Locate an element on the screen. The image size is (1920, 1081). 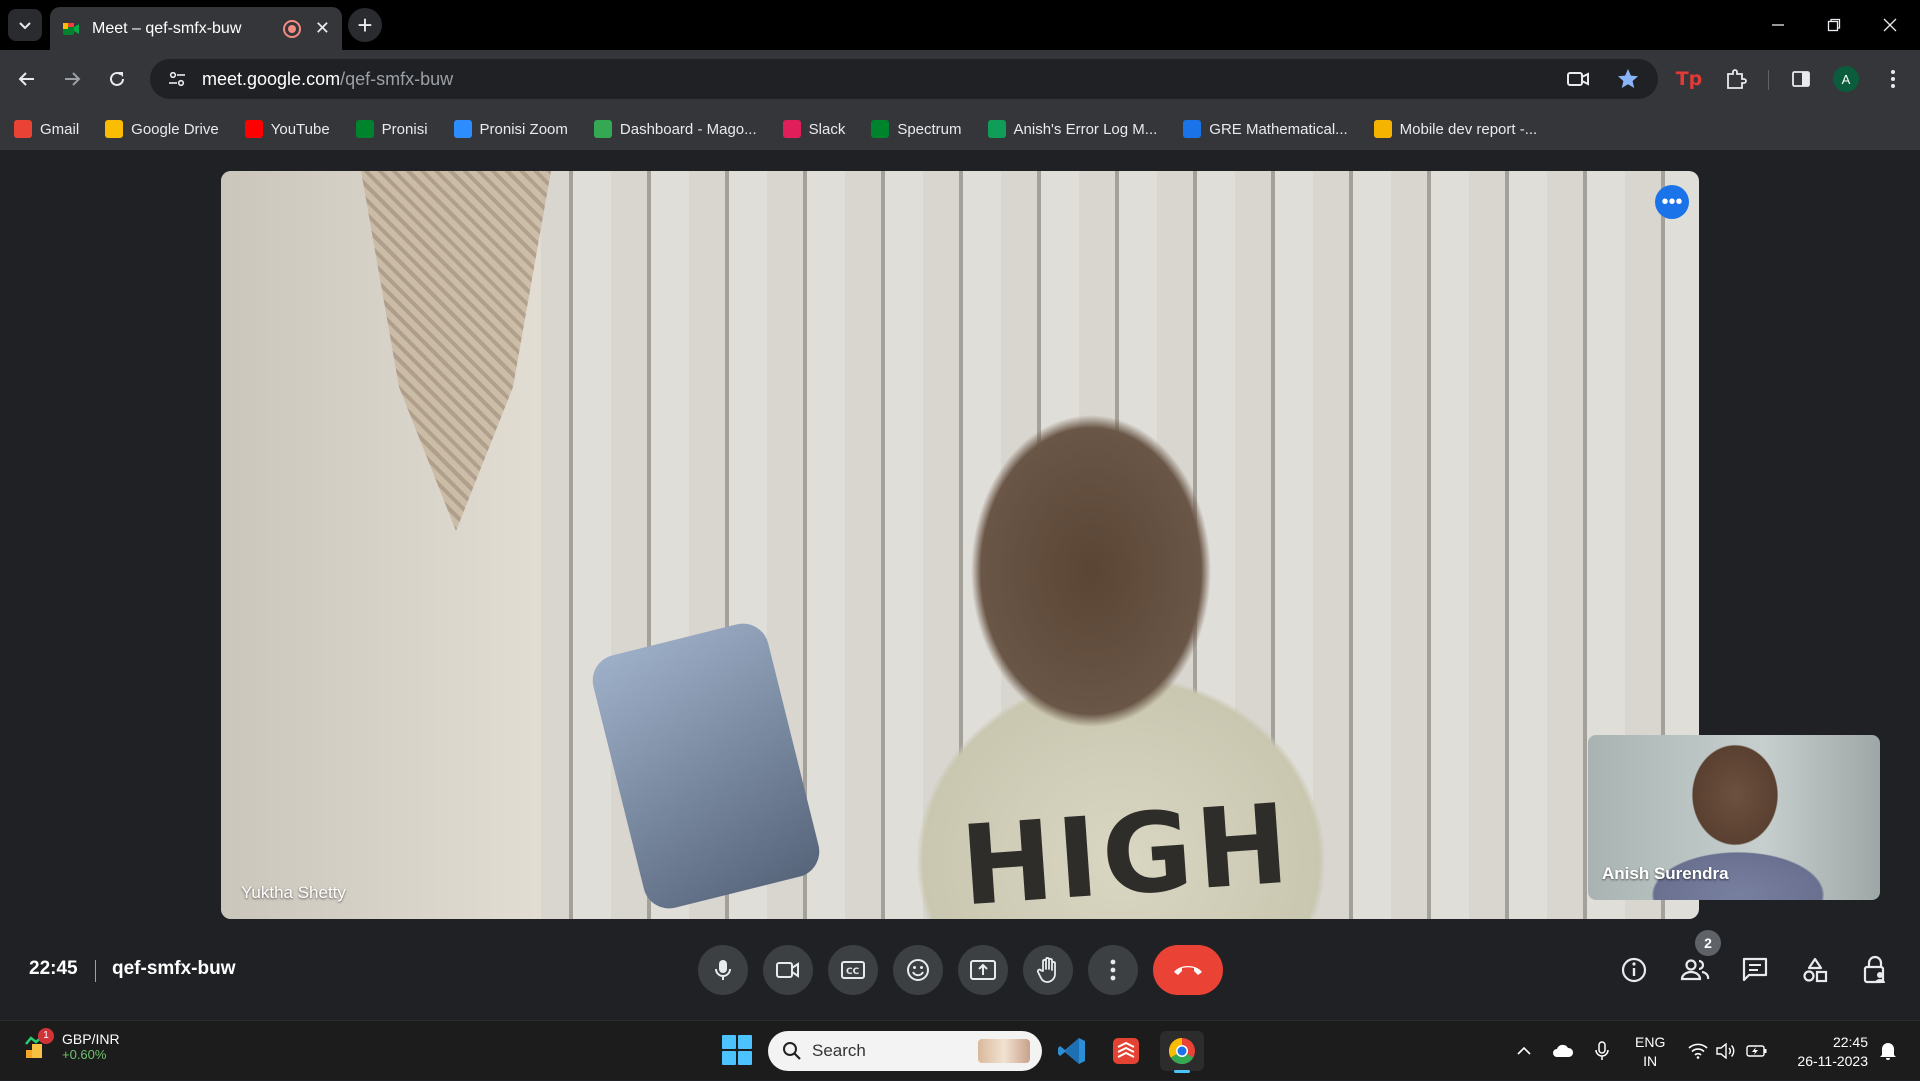
meet-controls-bar: 22:45 qef-smfx-buw CC 2 is located at coordinates (960, 970).